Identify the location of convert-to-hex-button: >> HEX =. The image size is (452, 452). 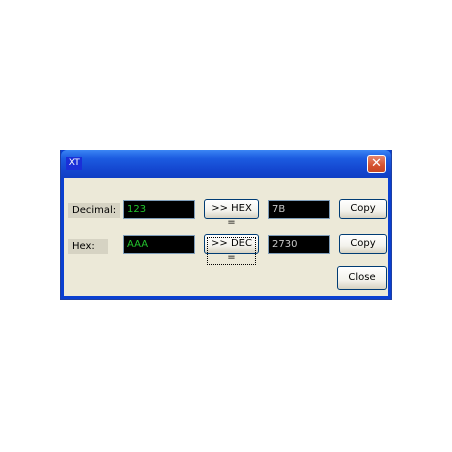
(231, 213).